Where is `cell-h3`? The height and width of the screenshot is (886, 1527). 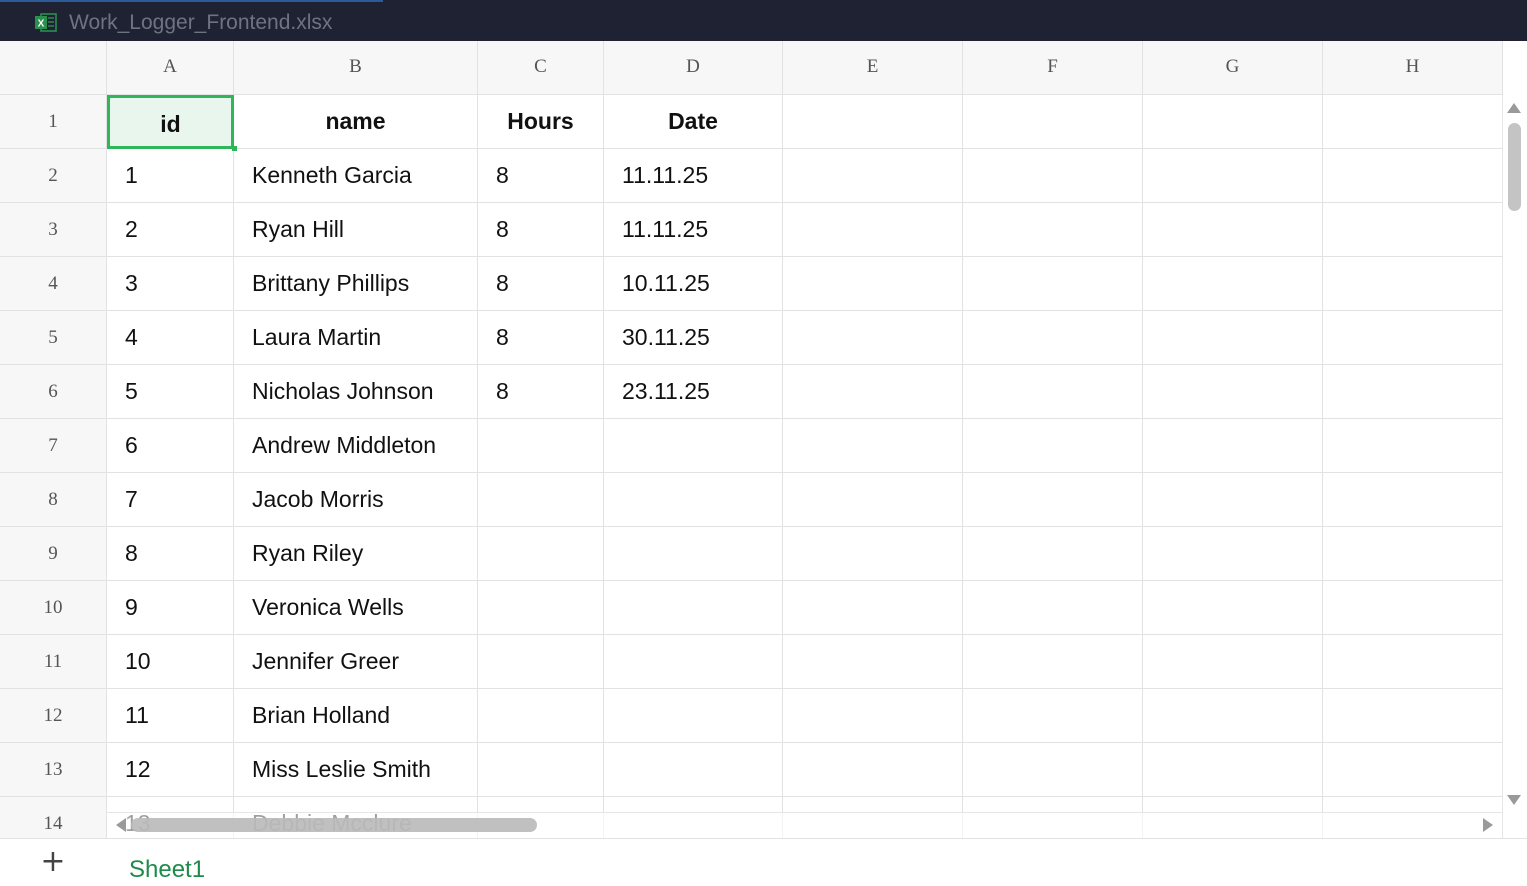
cell-h3 is located at coordinates (1413, 230).